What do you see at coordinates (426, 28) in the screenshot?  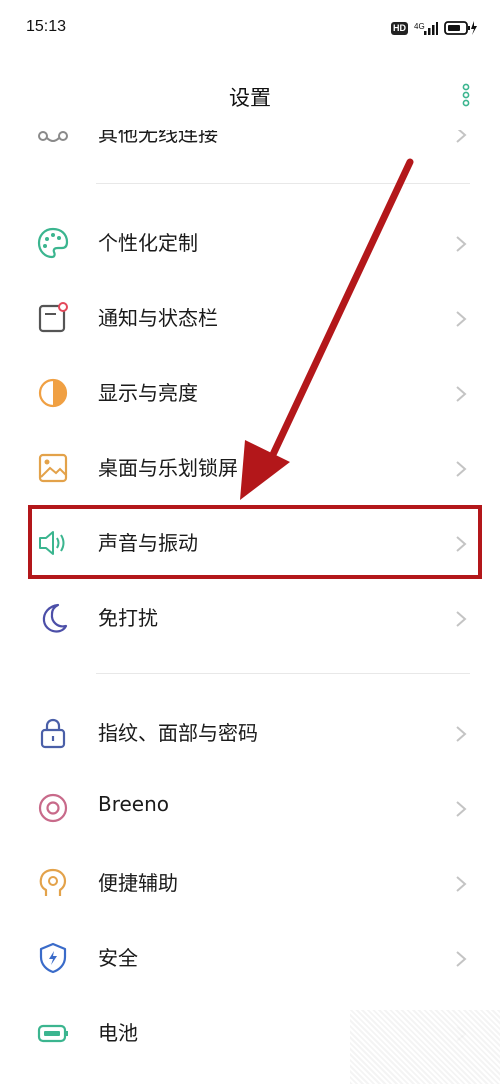 I see `signal-icon: 4G` at bounding box center [426, 28].